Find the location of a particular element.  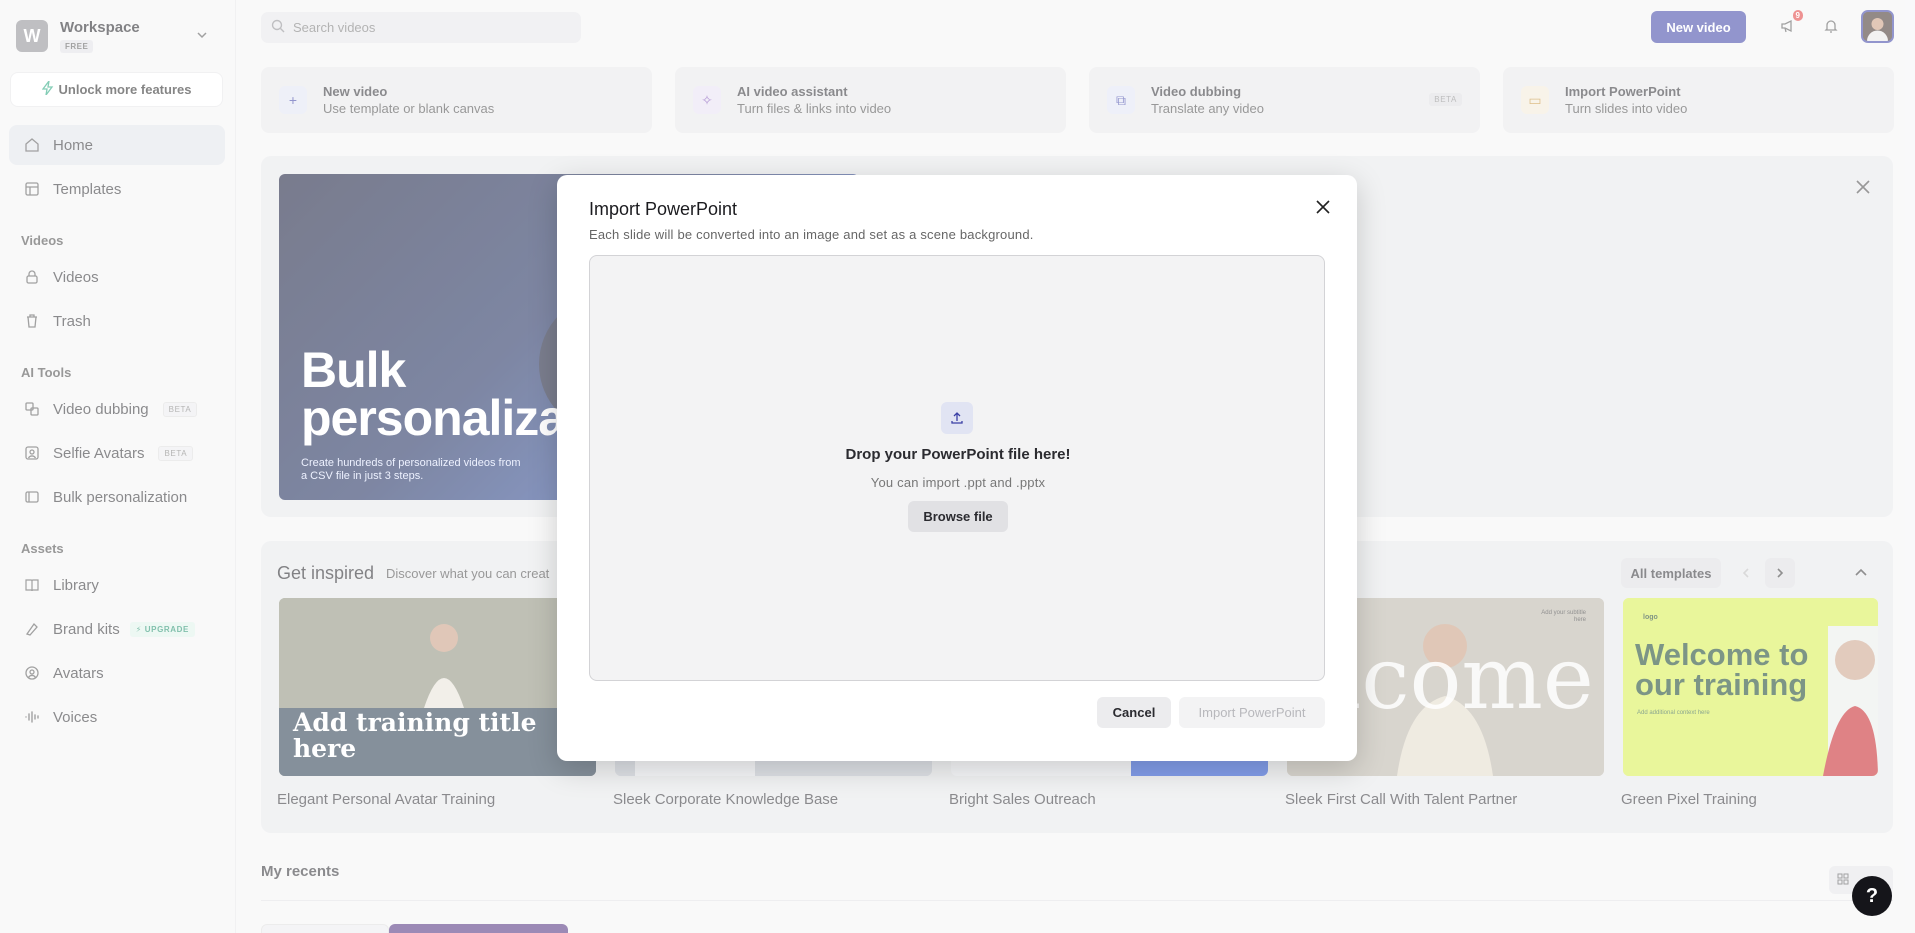

question-mark-icon: ? is located at coordinates (1872, 895).